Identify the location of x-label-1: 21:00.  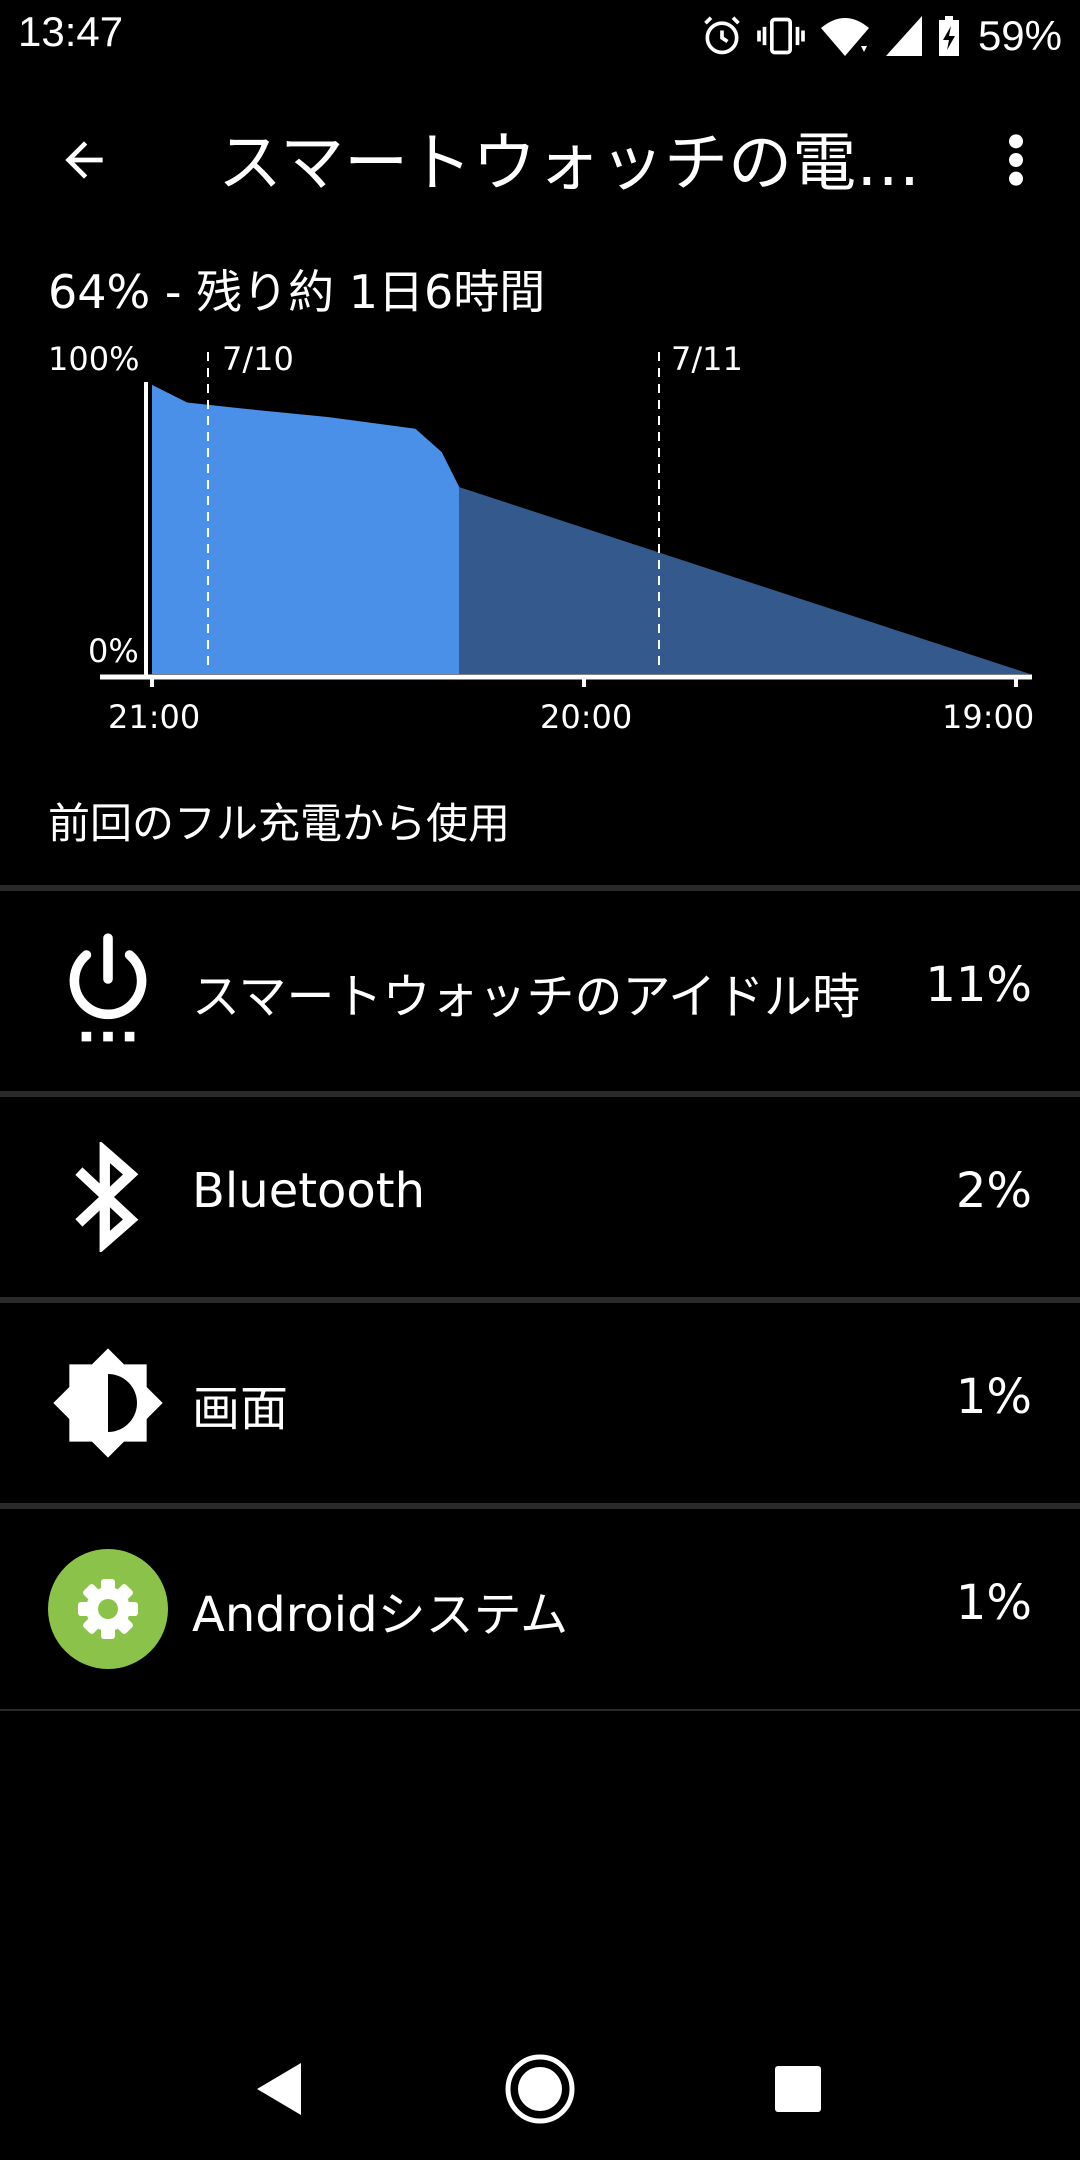
(154, 717).